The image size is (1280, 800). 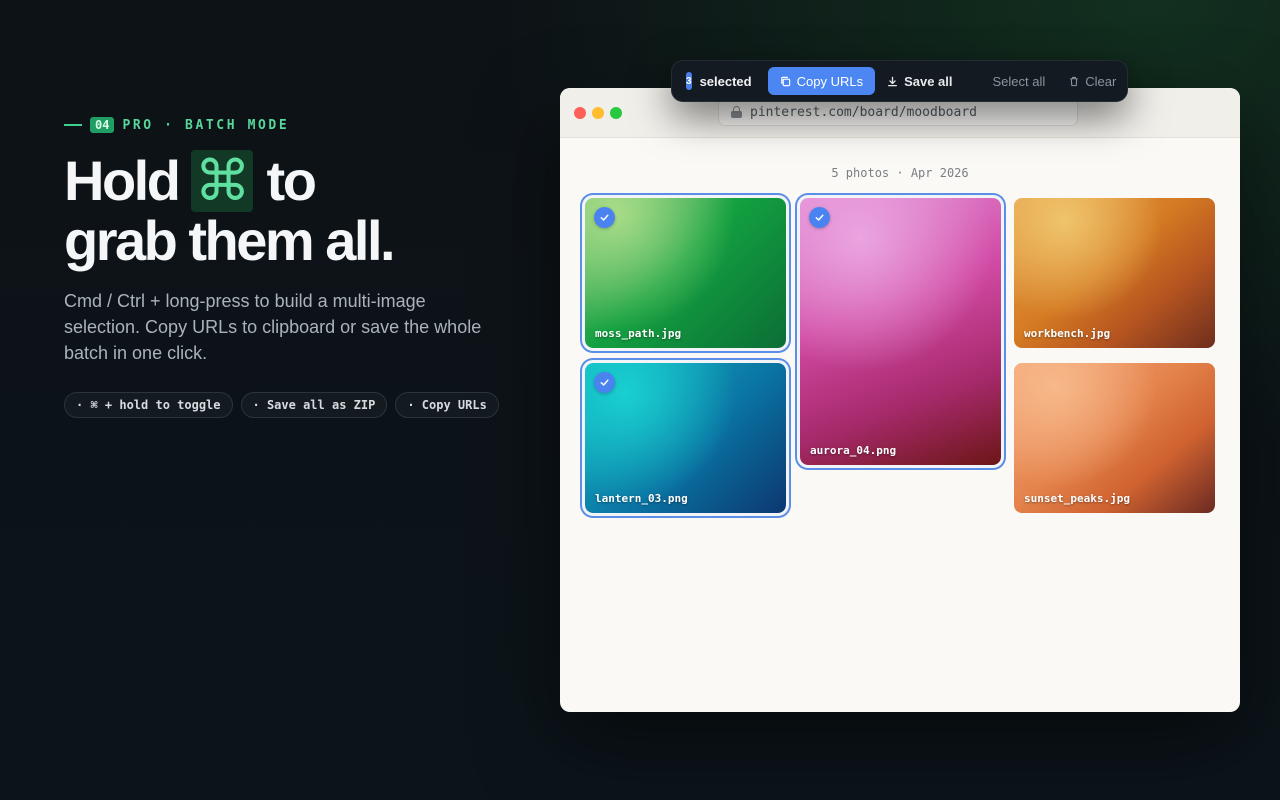 What do you see at coordinates (1077, 498) in the screenshot?
I see `photo-filename: sunset_peaks.jpg` at bounding box center [1077, 498].